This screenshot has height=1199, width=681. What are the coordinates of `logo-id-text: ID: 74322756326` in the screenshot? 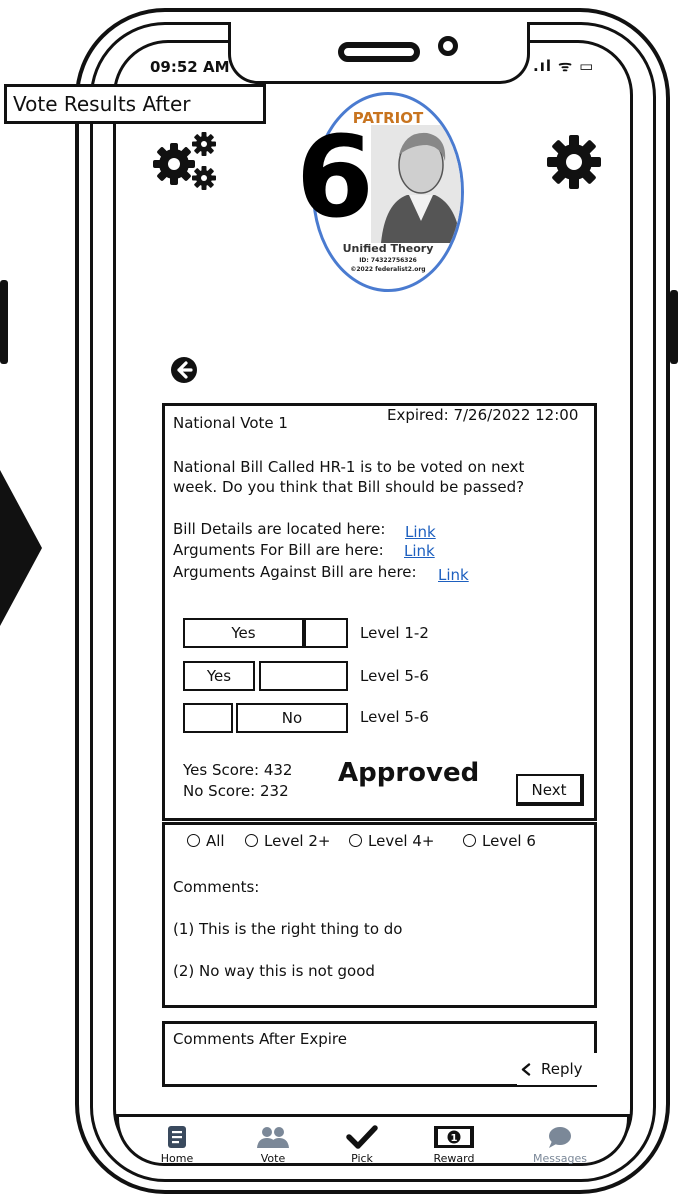 It's located at (388, 260).